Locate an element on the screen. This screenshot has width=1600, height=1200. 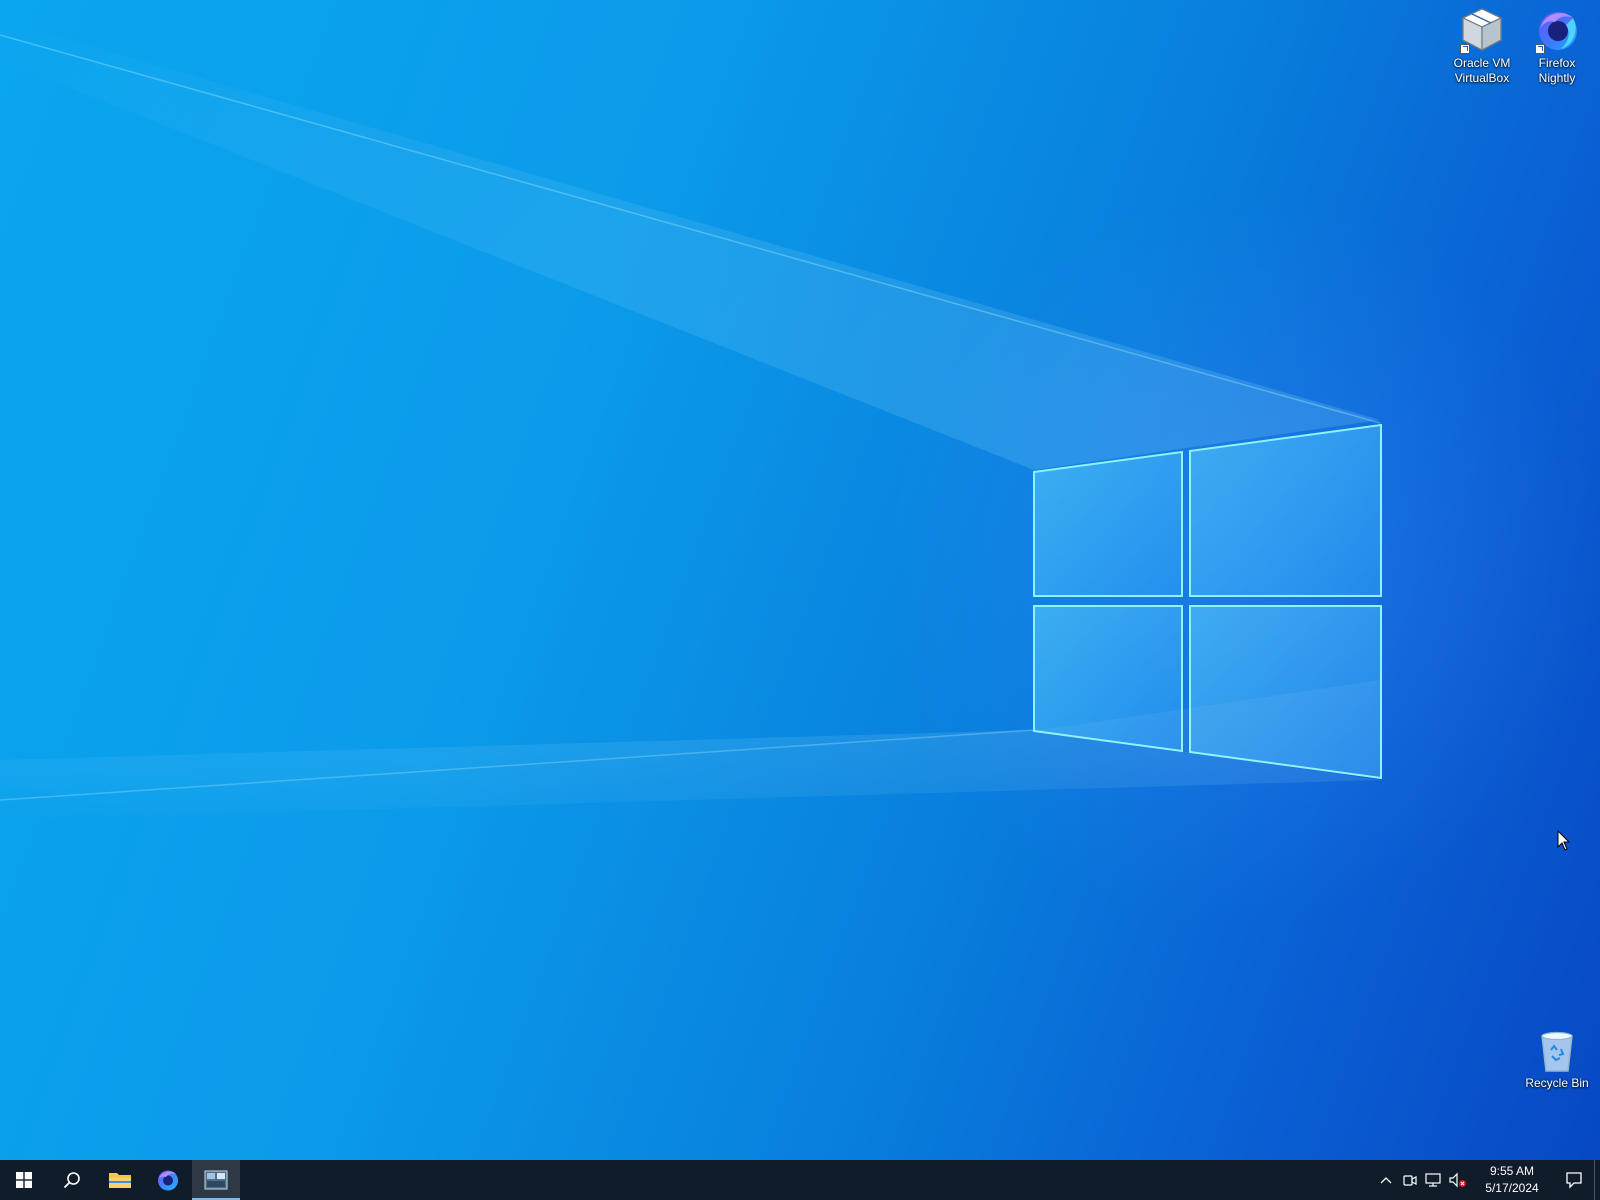
clock: 9:55 AM 5/17/2024 is located at coordinates (1512, 1180).